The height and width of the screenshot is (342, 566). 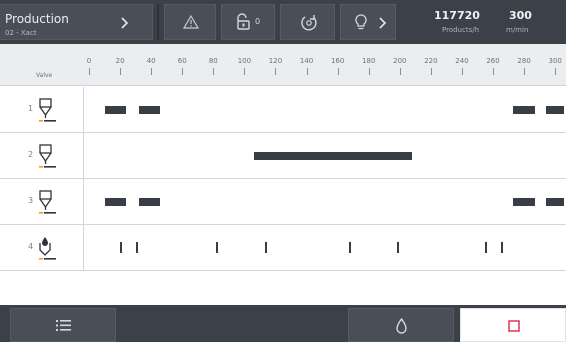 I want to click on purge-button, so click(x=401, y=325).